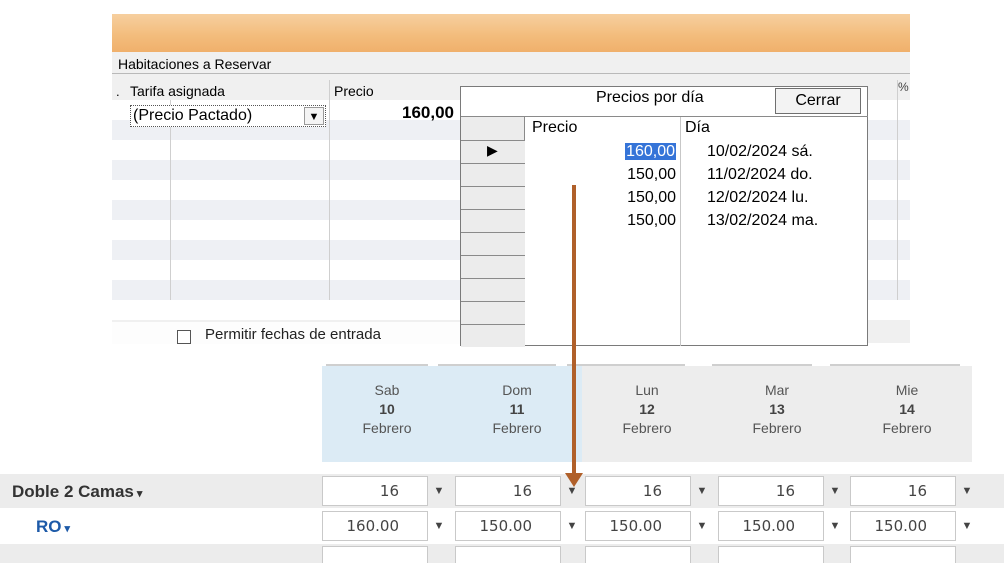  Describe the element at coordinates (314, 116) in the screenshot. I see `tarifa-dropdown-button: ▼` at that location.